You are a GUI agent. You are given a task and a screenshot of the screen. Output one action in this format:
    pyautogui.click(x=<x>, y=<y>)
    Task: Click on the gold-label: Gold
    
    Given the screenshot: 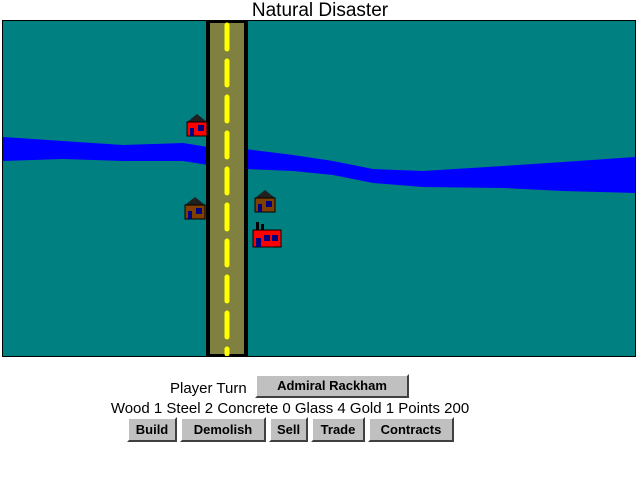 What is the action you would take?
    pyautogui.click(x=365, y=408)
    